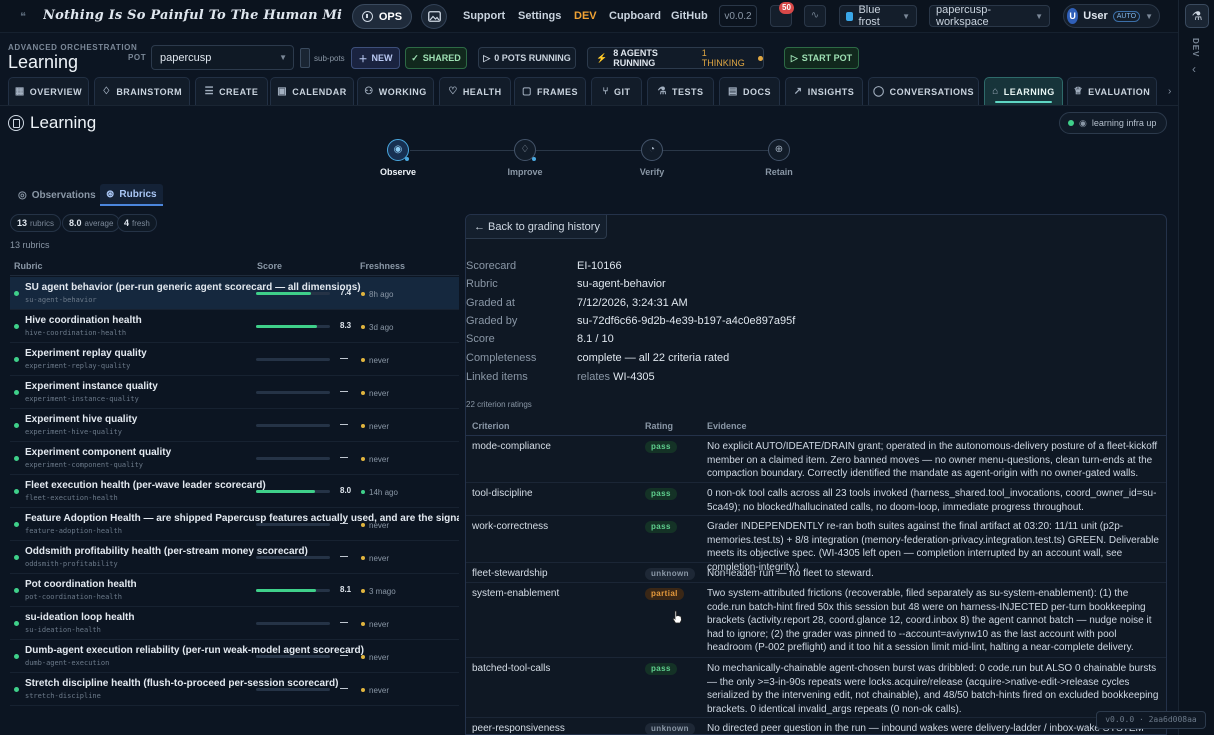  What do you see at coordinates (779, 172) in the screenshot?
I see `step-label: Retain` at bounding box center [779, 172].